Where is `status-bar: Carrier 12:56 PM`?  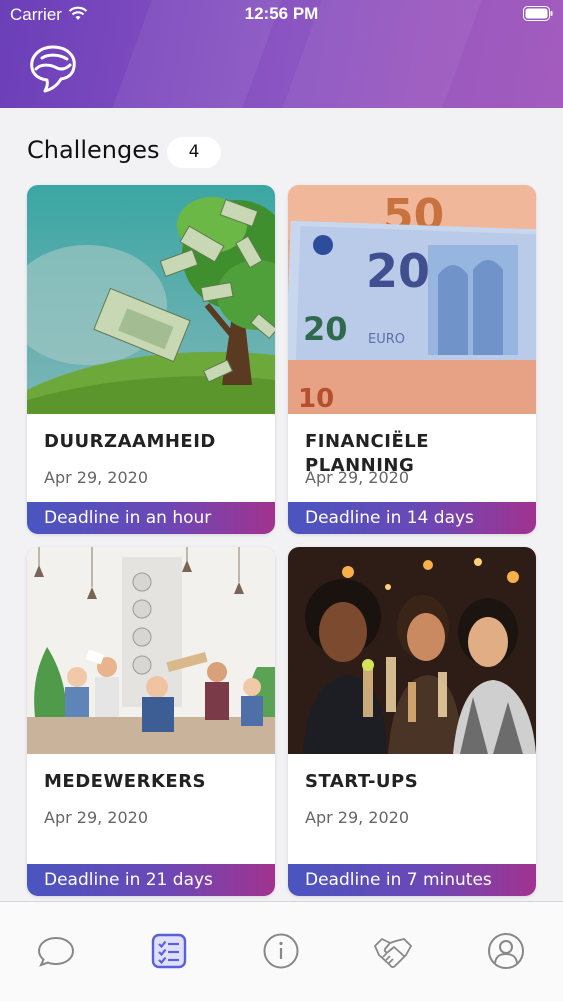 status-bar: Carrier 12:56 PM is located at coordinates (281, 15).